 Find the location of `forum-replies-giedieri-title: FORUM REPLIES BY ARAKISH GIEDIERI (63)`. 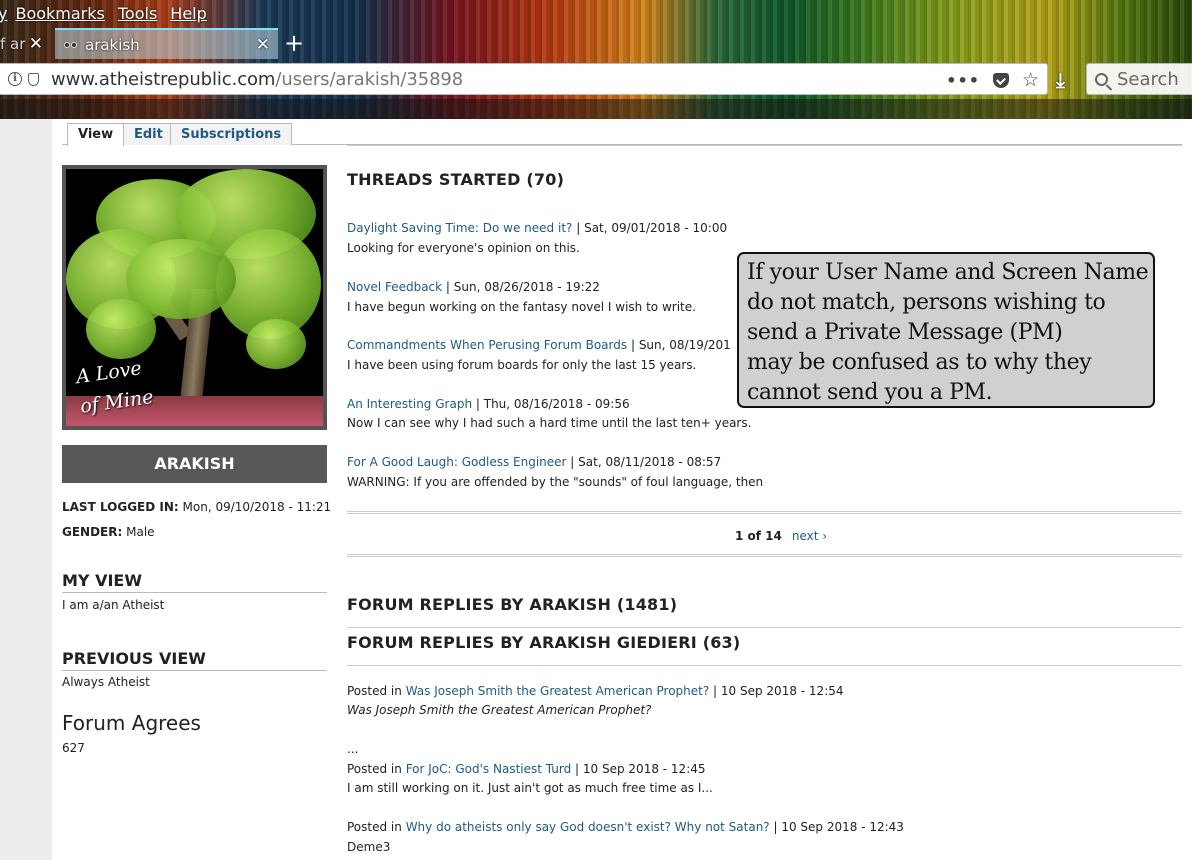

forum-replies-giedieri-title: FORUM REPLIES BY ARAKISH GIEDIERI (63) is located at coordinates (544, 642).